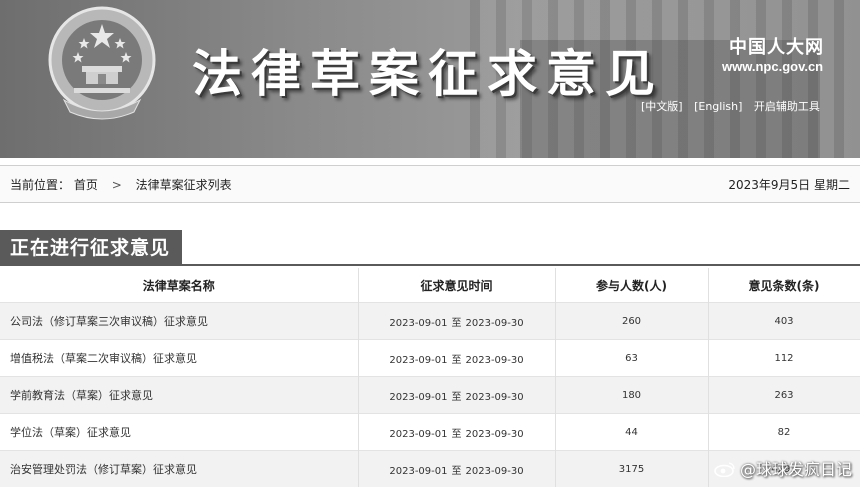 The height and width of the screenshot is (487, 860). Describe the element at coordinates (430, 248) in the screenshot. I see `section-header: 正在进行征求意见` at that location.